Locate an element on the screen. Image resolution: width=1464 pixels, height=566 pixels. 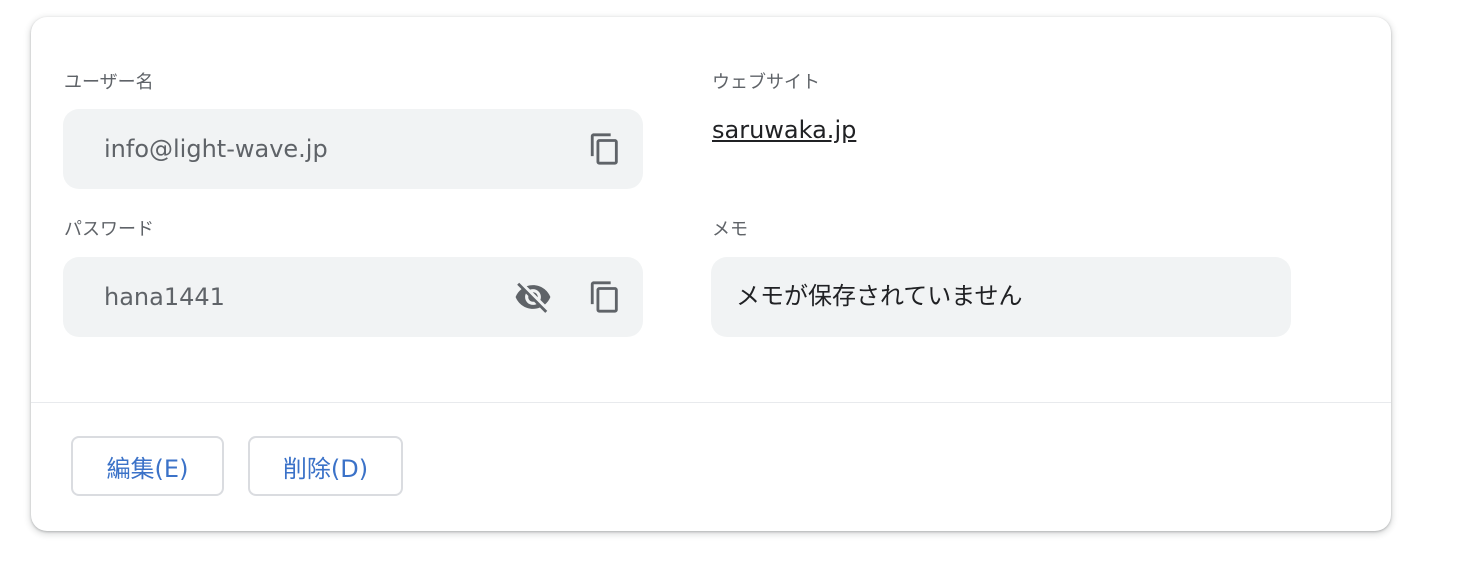
eye-off-icon is located at coordinates (533, 297).